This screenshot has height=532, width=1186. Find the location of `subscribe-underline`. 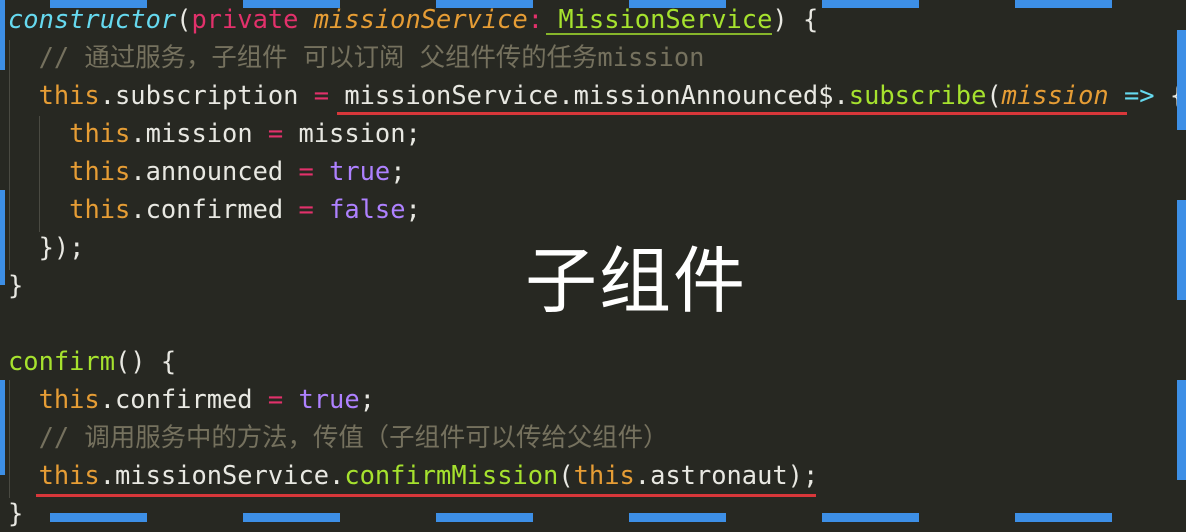

subscribe-underline is located at coordinates (732, 113).